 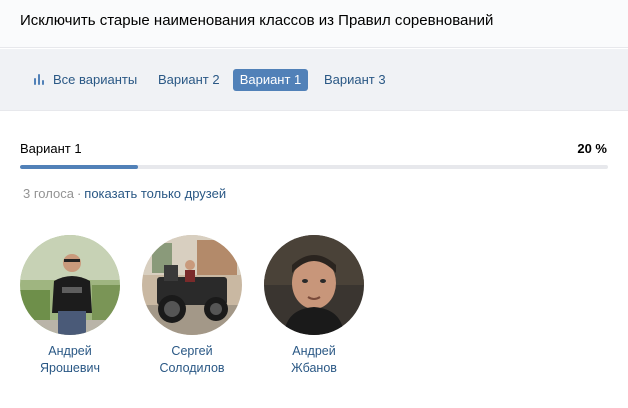 I want to click on progress-fill, so click(x=79, y=167).